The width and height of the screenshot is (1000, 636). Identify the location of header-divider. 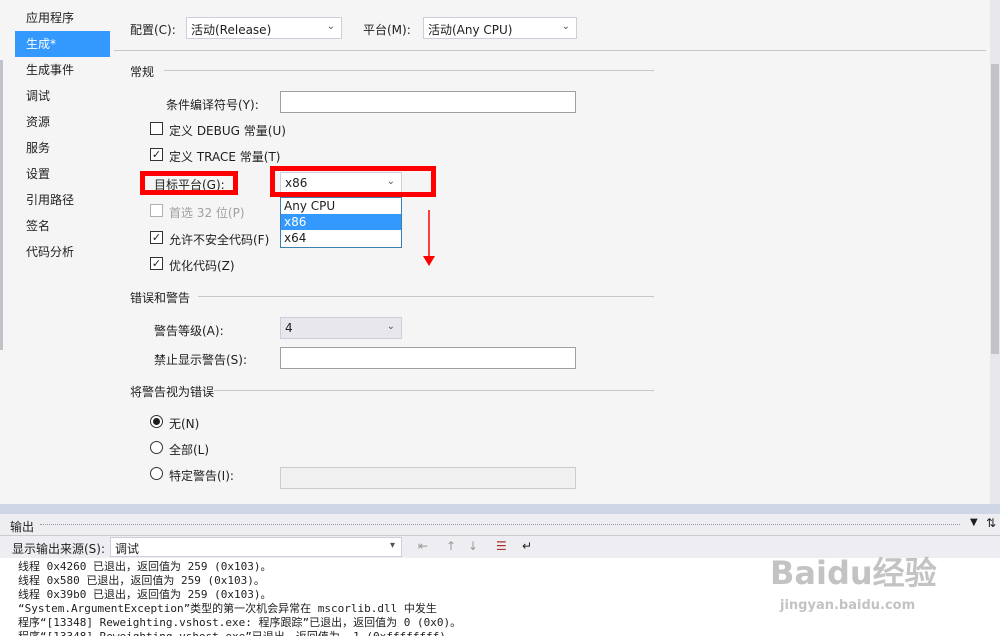
(550, 50).